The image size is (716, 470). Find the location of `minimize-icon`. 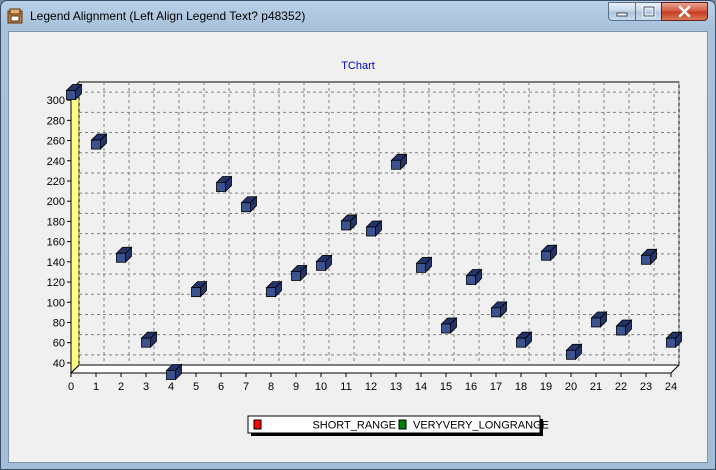

minimize-icon is located at coordinates (622, 14).